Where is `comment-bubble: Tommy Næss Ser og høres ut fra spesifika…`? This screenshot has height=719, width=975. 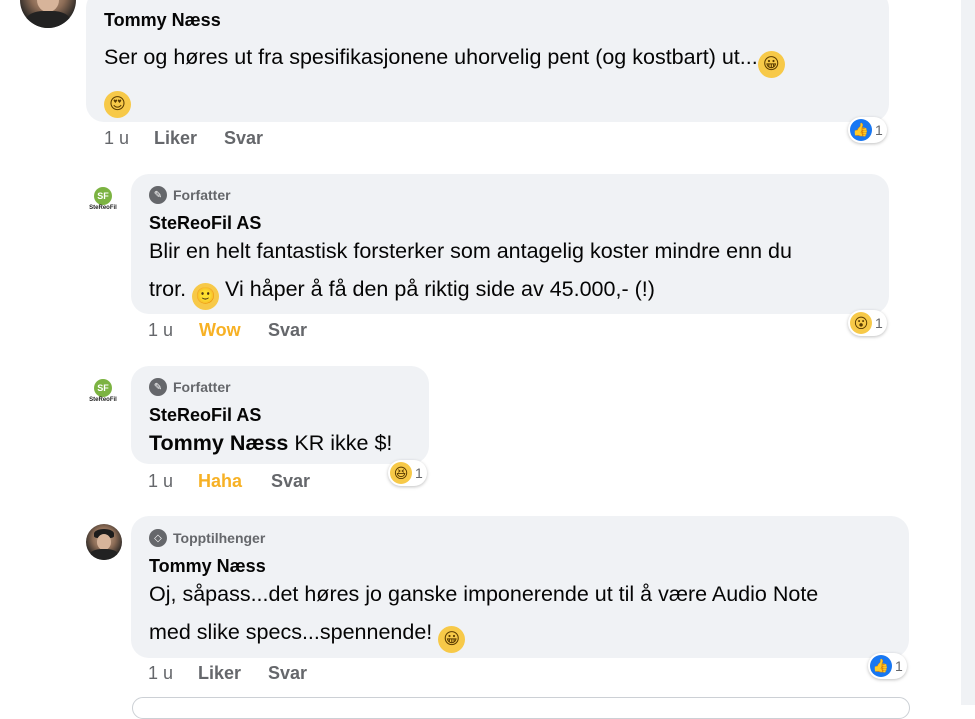 comment-bubble: Tommy Næss Ser og høres ut fra spesifika… is located at coordinates (487, 61).